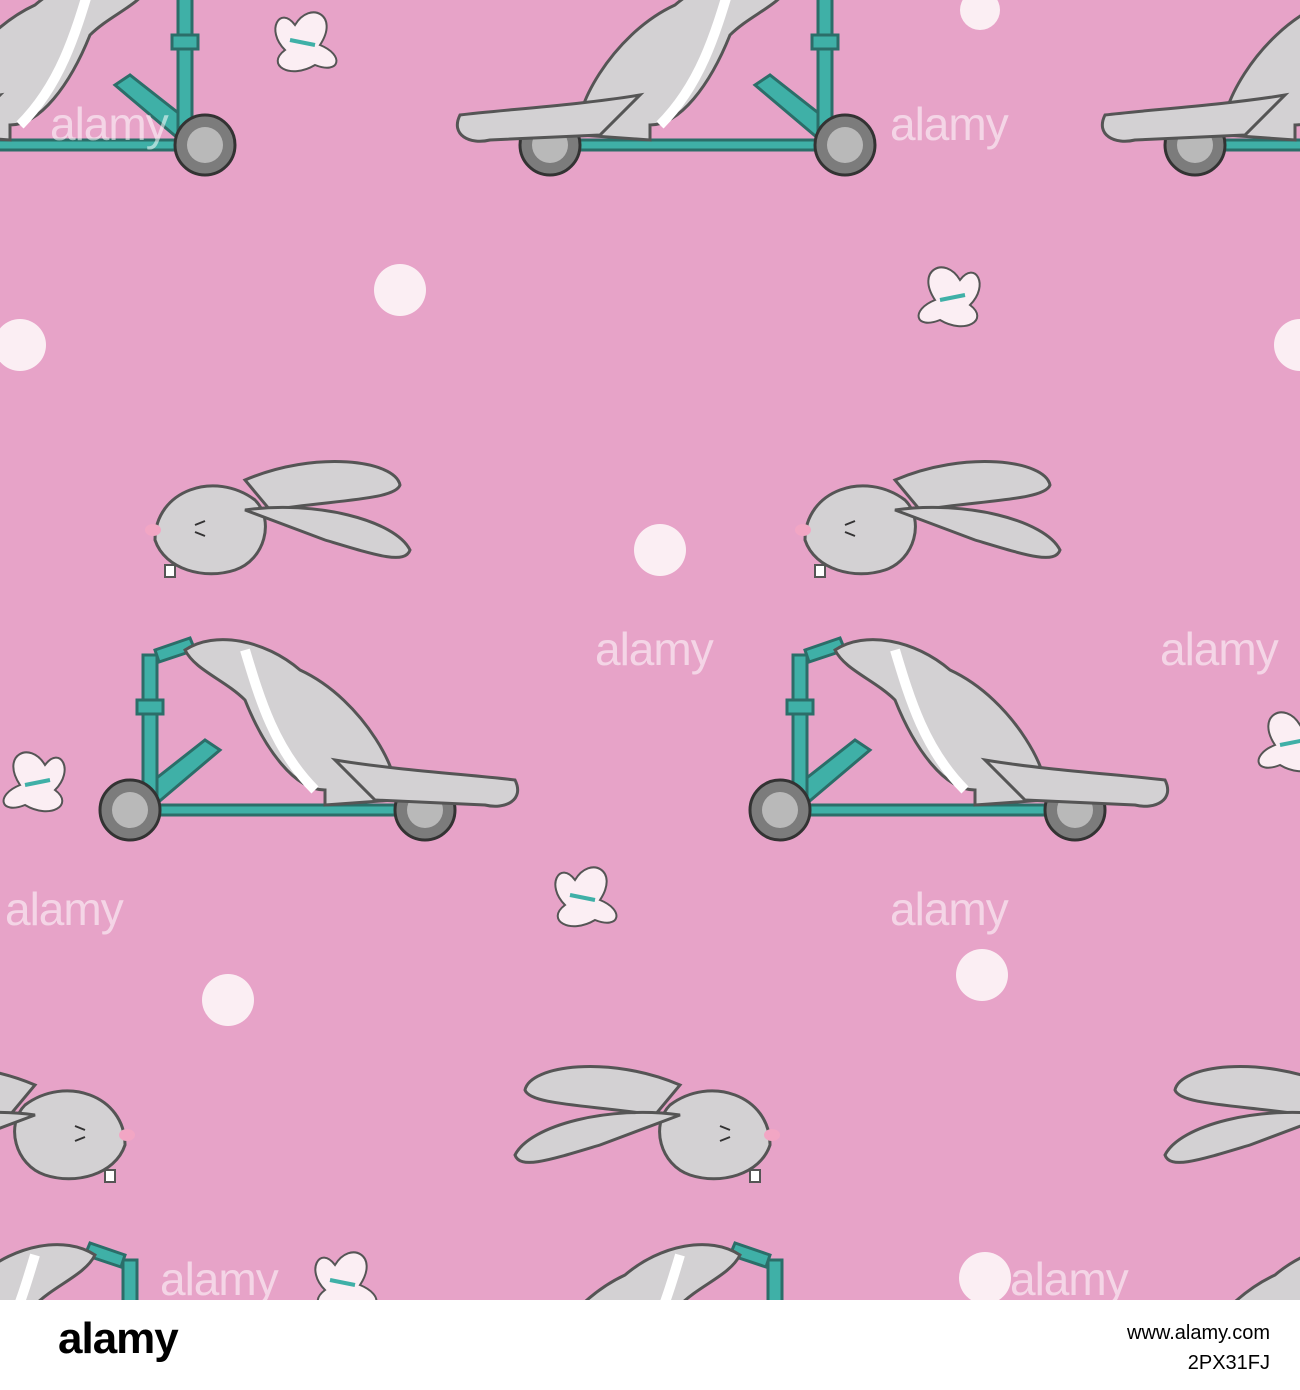 This screenshot has height=1390, width=1300. What do you see at coordinates (650, 1345) in the screenshot?
I see `stock-footer: alamy 2PX31FJ www.alamy.com` at bounding box center [650, 1345].